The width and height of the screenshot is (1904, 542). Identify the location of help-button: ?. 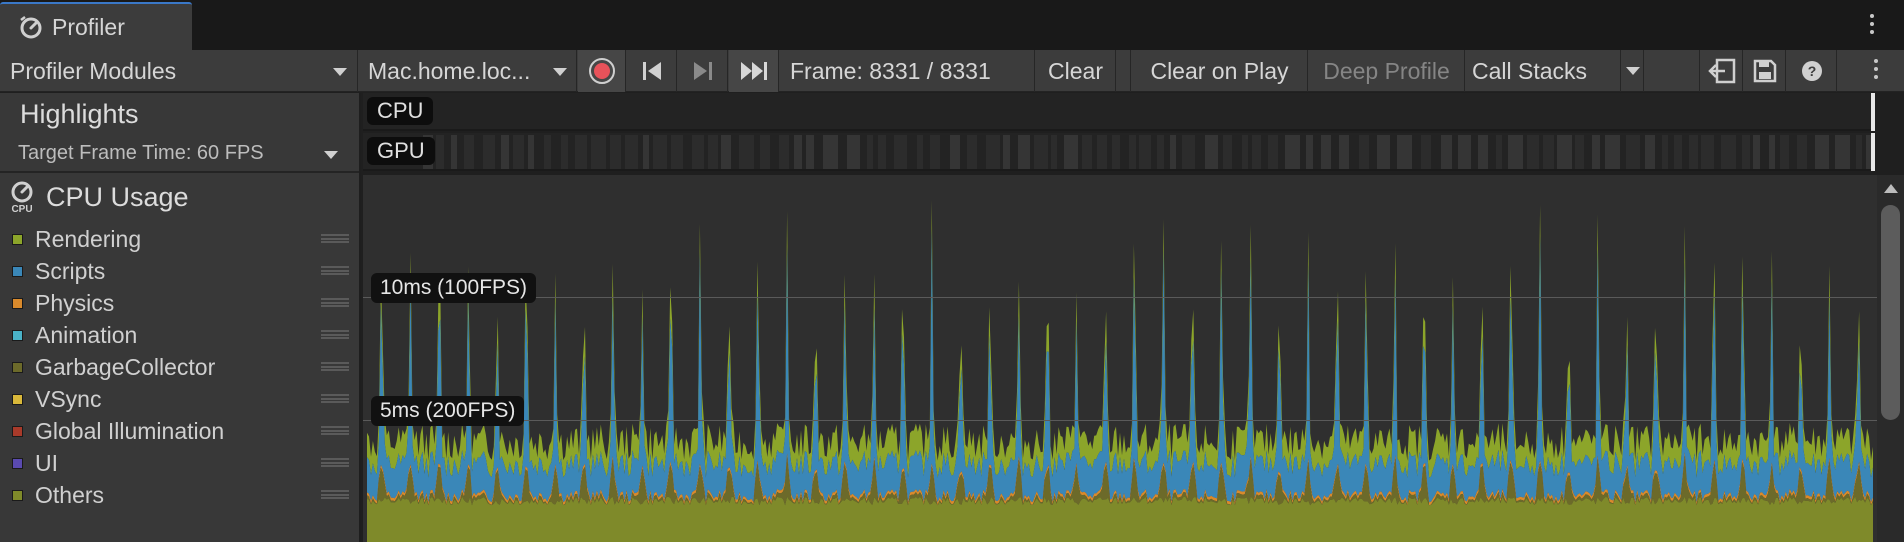
(1812, 71).